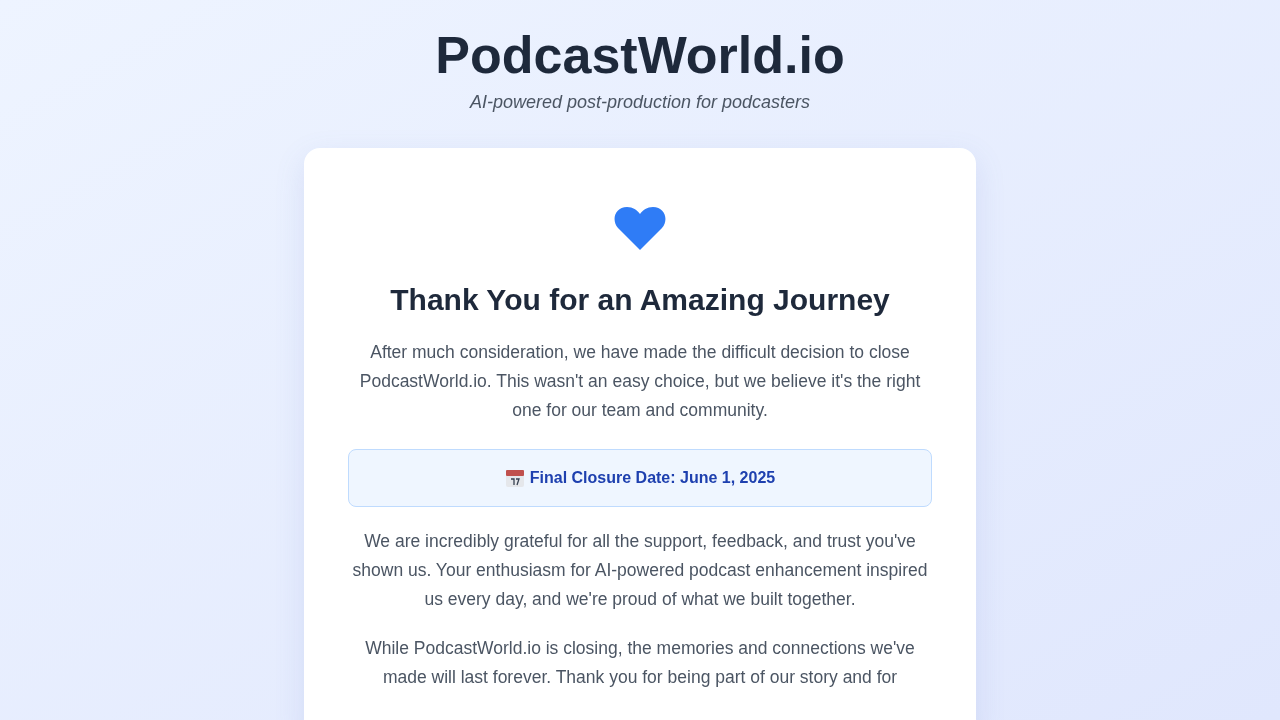 The width and height of the screenshot is (1280, 720). I want to click on card-heading: Thank You for an Amazing Journey, so click(640, 300).